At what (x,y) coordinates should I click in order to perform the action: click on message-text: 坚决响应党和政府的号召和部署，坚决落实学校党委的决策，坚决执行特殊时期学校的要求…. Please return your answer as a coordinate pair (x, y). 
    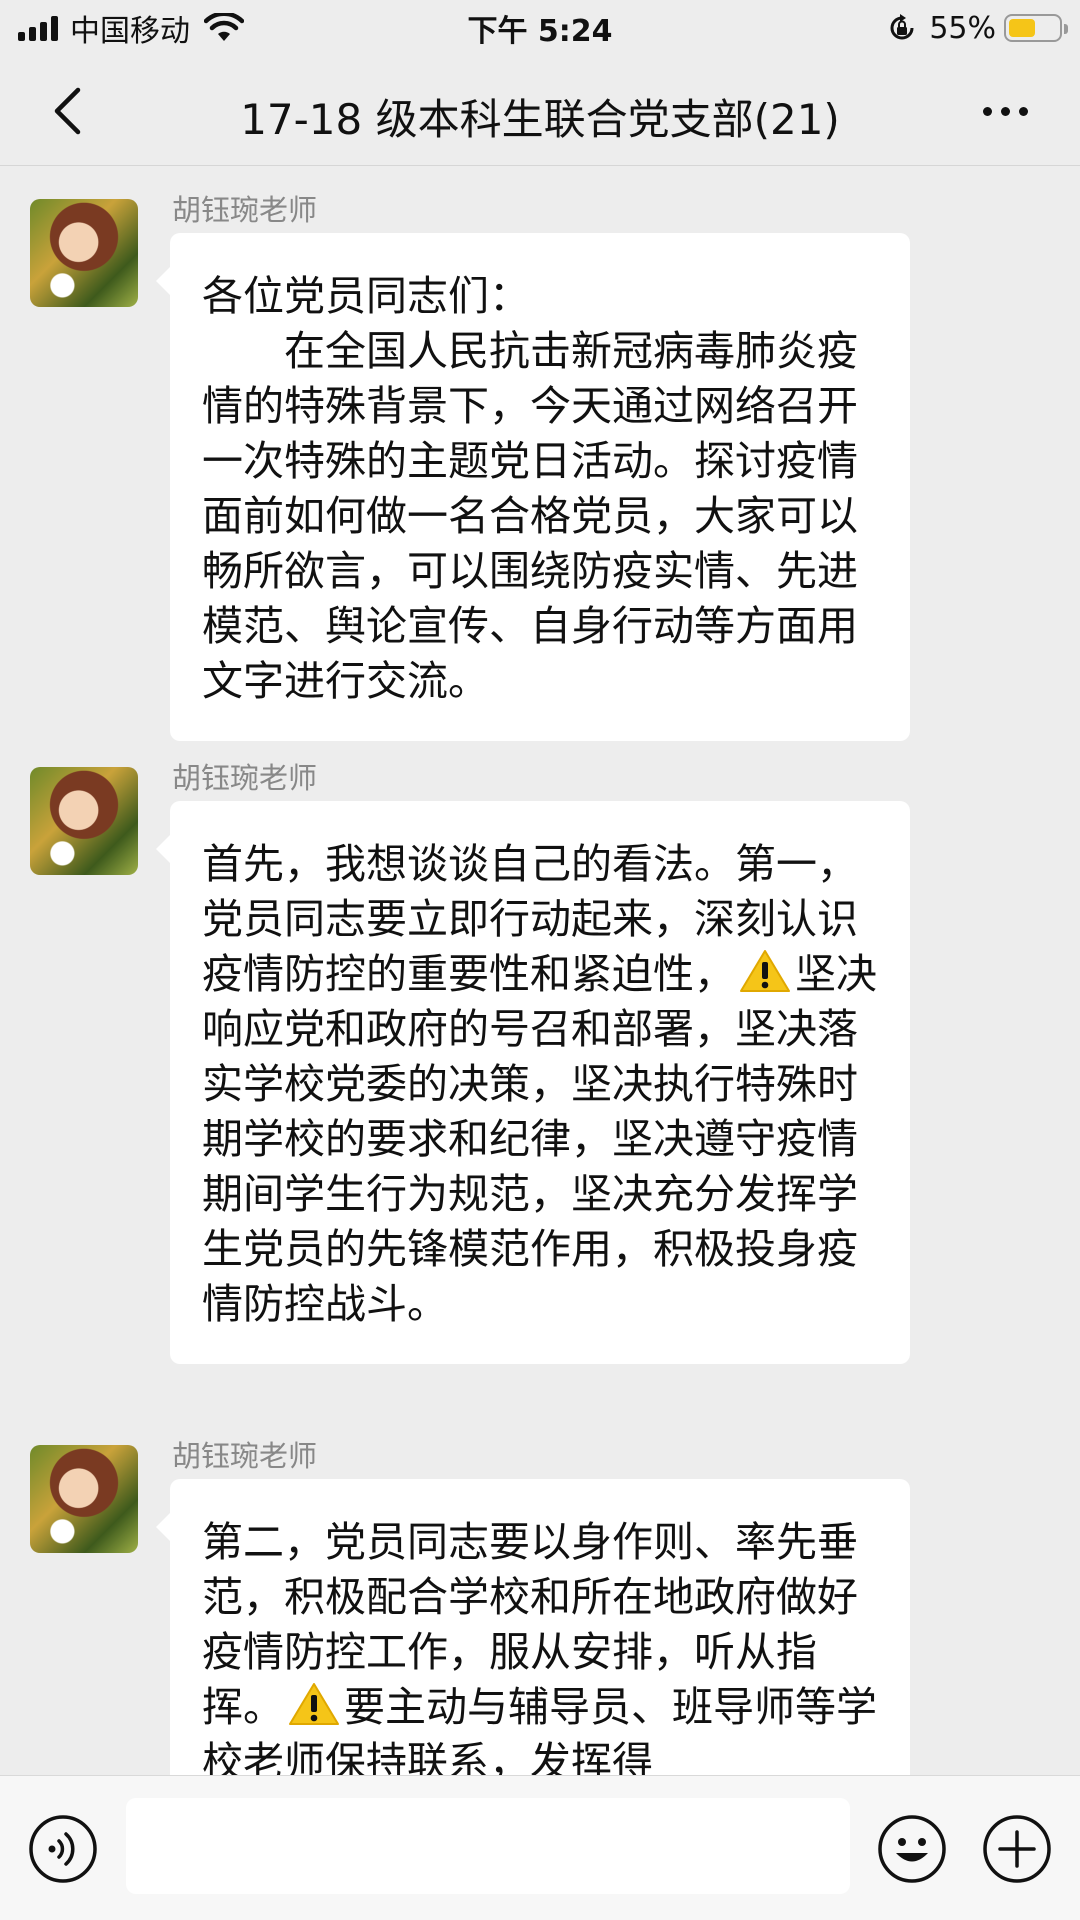
    Looking at the image, I should click on (539, 1139).